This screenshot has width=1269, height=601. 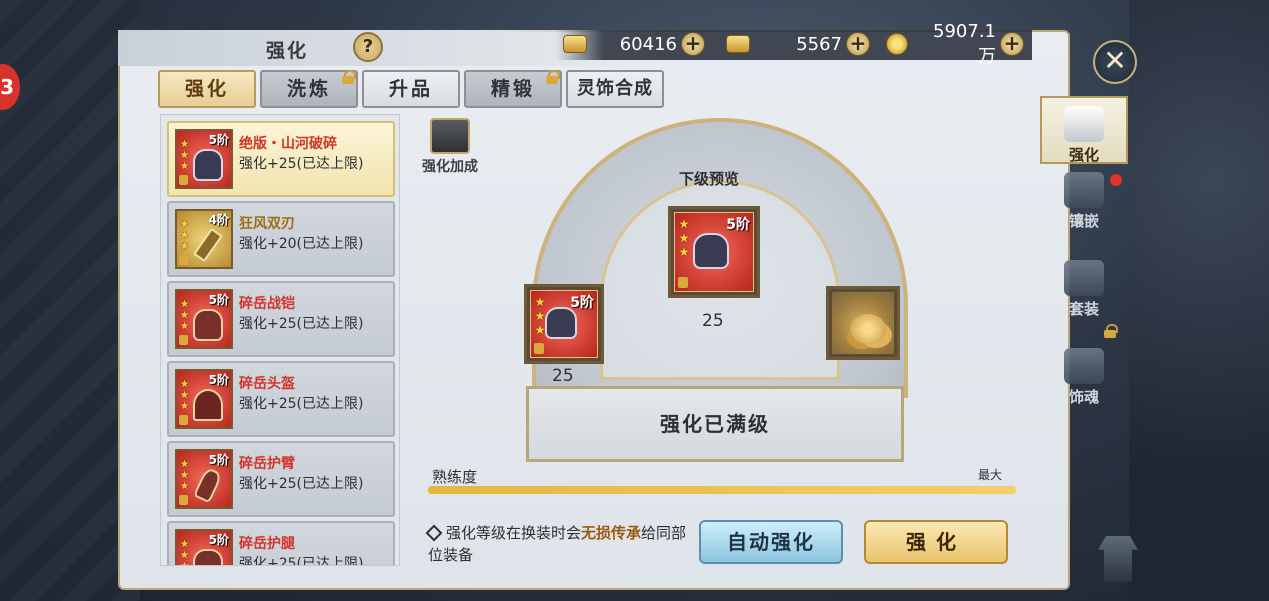 I want to click on list-item: 5阶 ★★★ 碎岳护腿 强化+25(已达上限), so click(x=281, y=543).